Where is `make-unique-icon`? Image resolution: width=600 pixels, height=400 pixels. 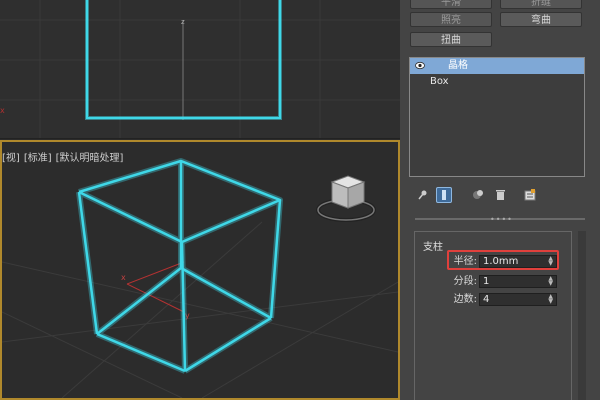
make-unique-icon is located at coordinates (478, 195).